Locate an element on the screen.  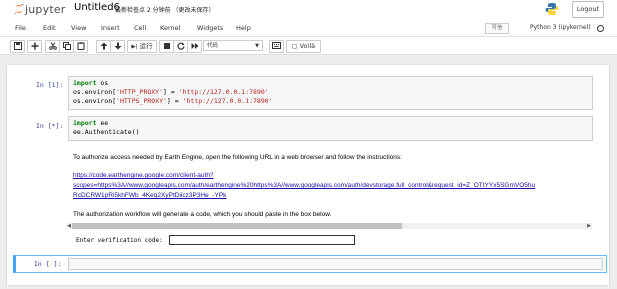
voila-button: ▢ Voilà is located at coordinates (303, 46).